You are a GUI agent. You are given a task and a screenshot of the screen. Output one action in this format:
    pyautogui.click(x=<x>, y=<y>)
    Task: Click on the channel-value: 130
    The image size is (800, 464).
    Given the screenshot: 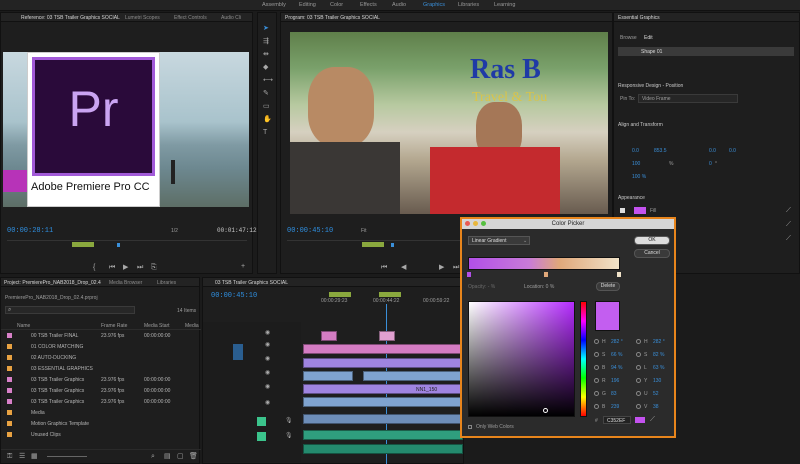 What is the action you would take?
    pyautogui.click(x=657, y=381)
    